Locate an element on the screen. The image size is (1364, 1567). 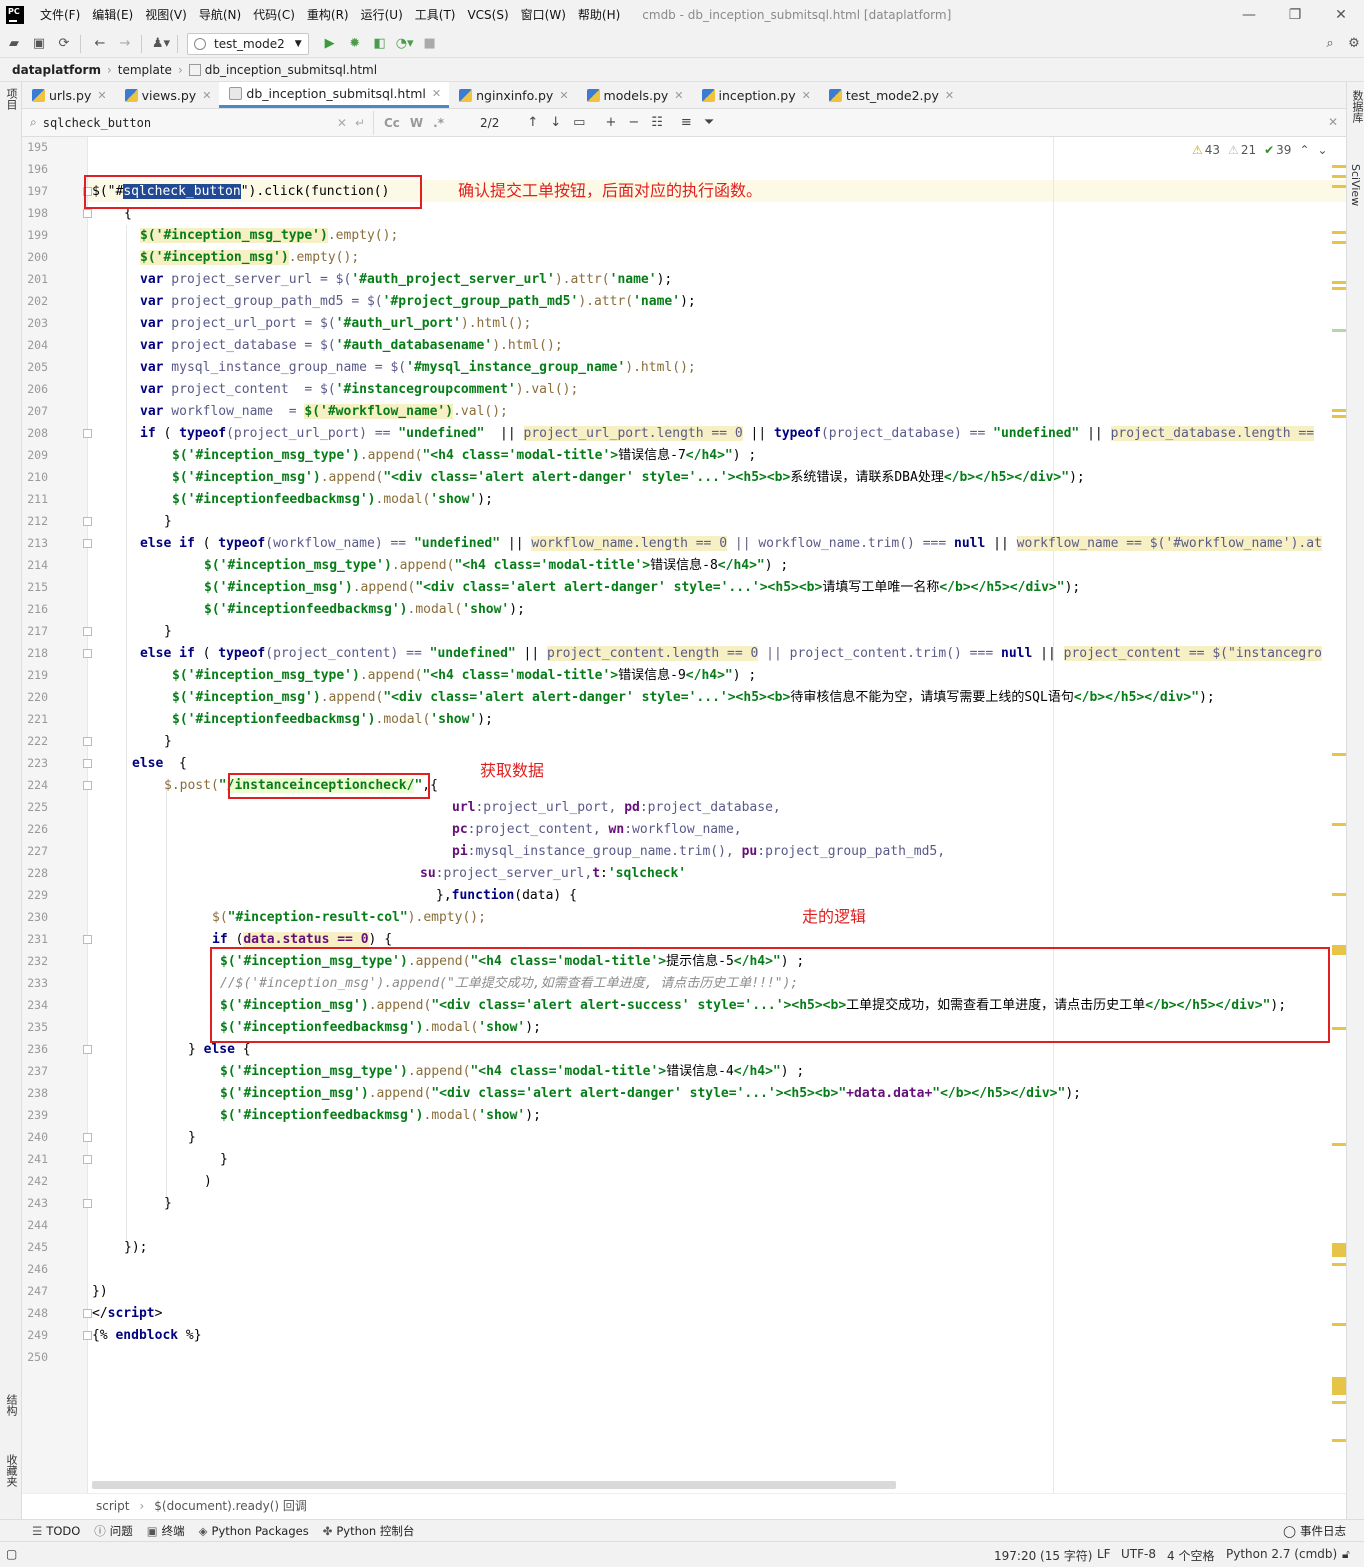
tab-nginxinfo: nginxinfo.py ✕ is located at coordinates (512, 95).